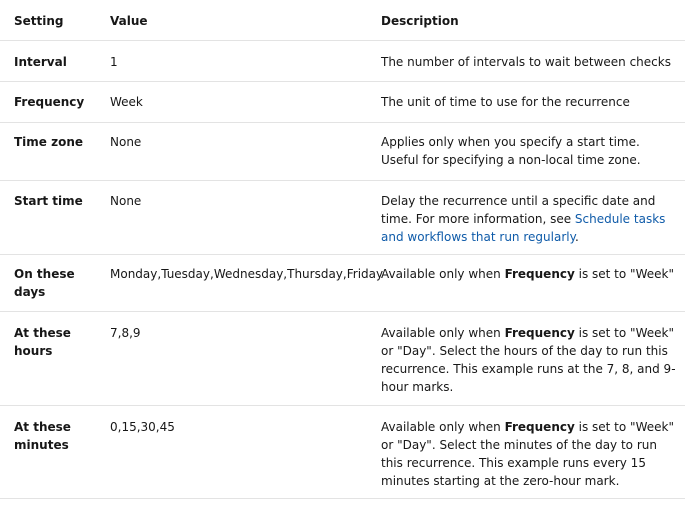 This screenshot has height=510, width=685. I want to click on setting-name: At these minutes, so click(48, 452).